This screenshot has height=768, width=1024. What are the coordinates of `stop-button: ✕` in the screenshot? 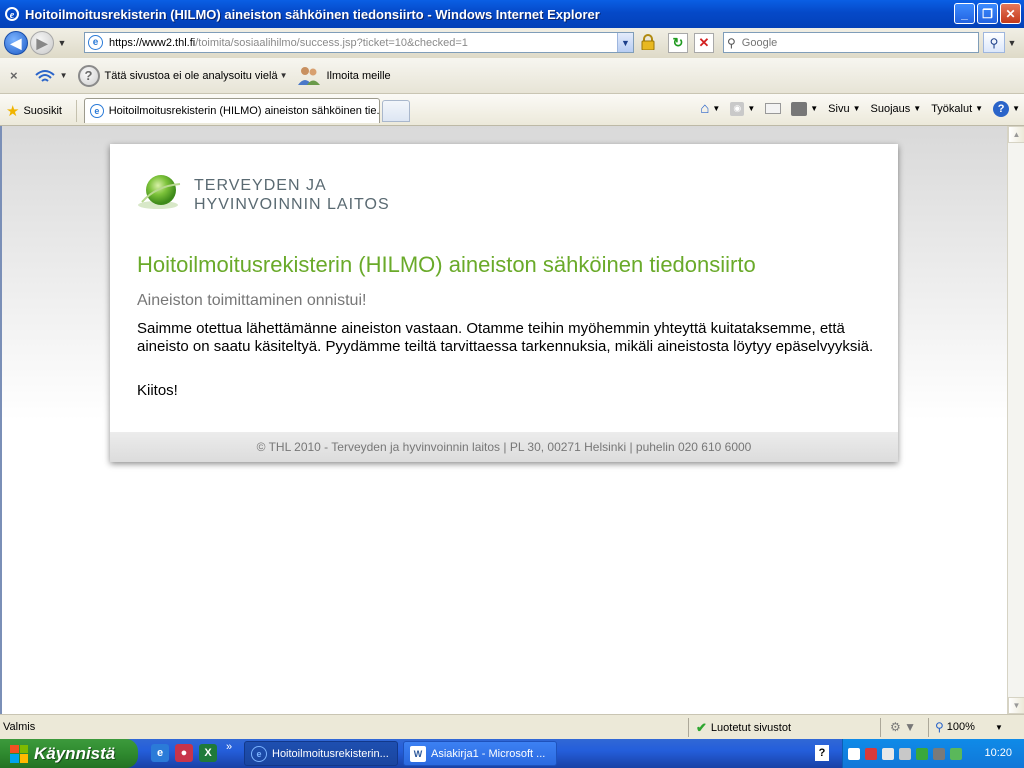 It's located at (704, 43).